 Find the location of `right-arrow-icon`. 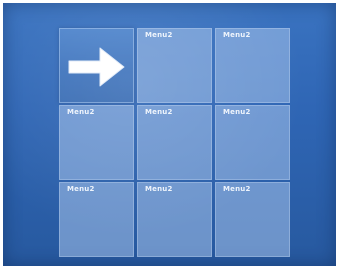

right-arrow-icon is located at coordinates (96, 67).